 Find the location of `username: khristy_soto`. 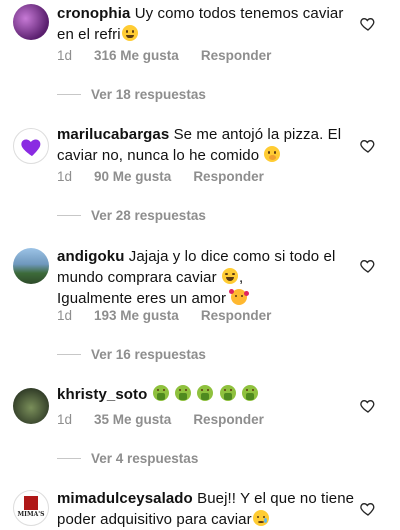

username: khristy_soto is located at coordinates (102, 394).